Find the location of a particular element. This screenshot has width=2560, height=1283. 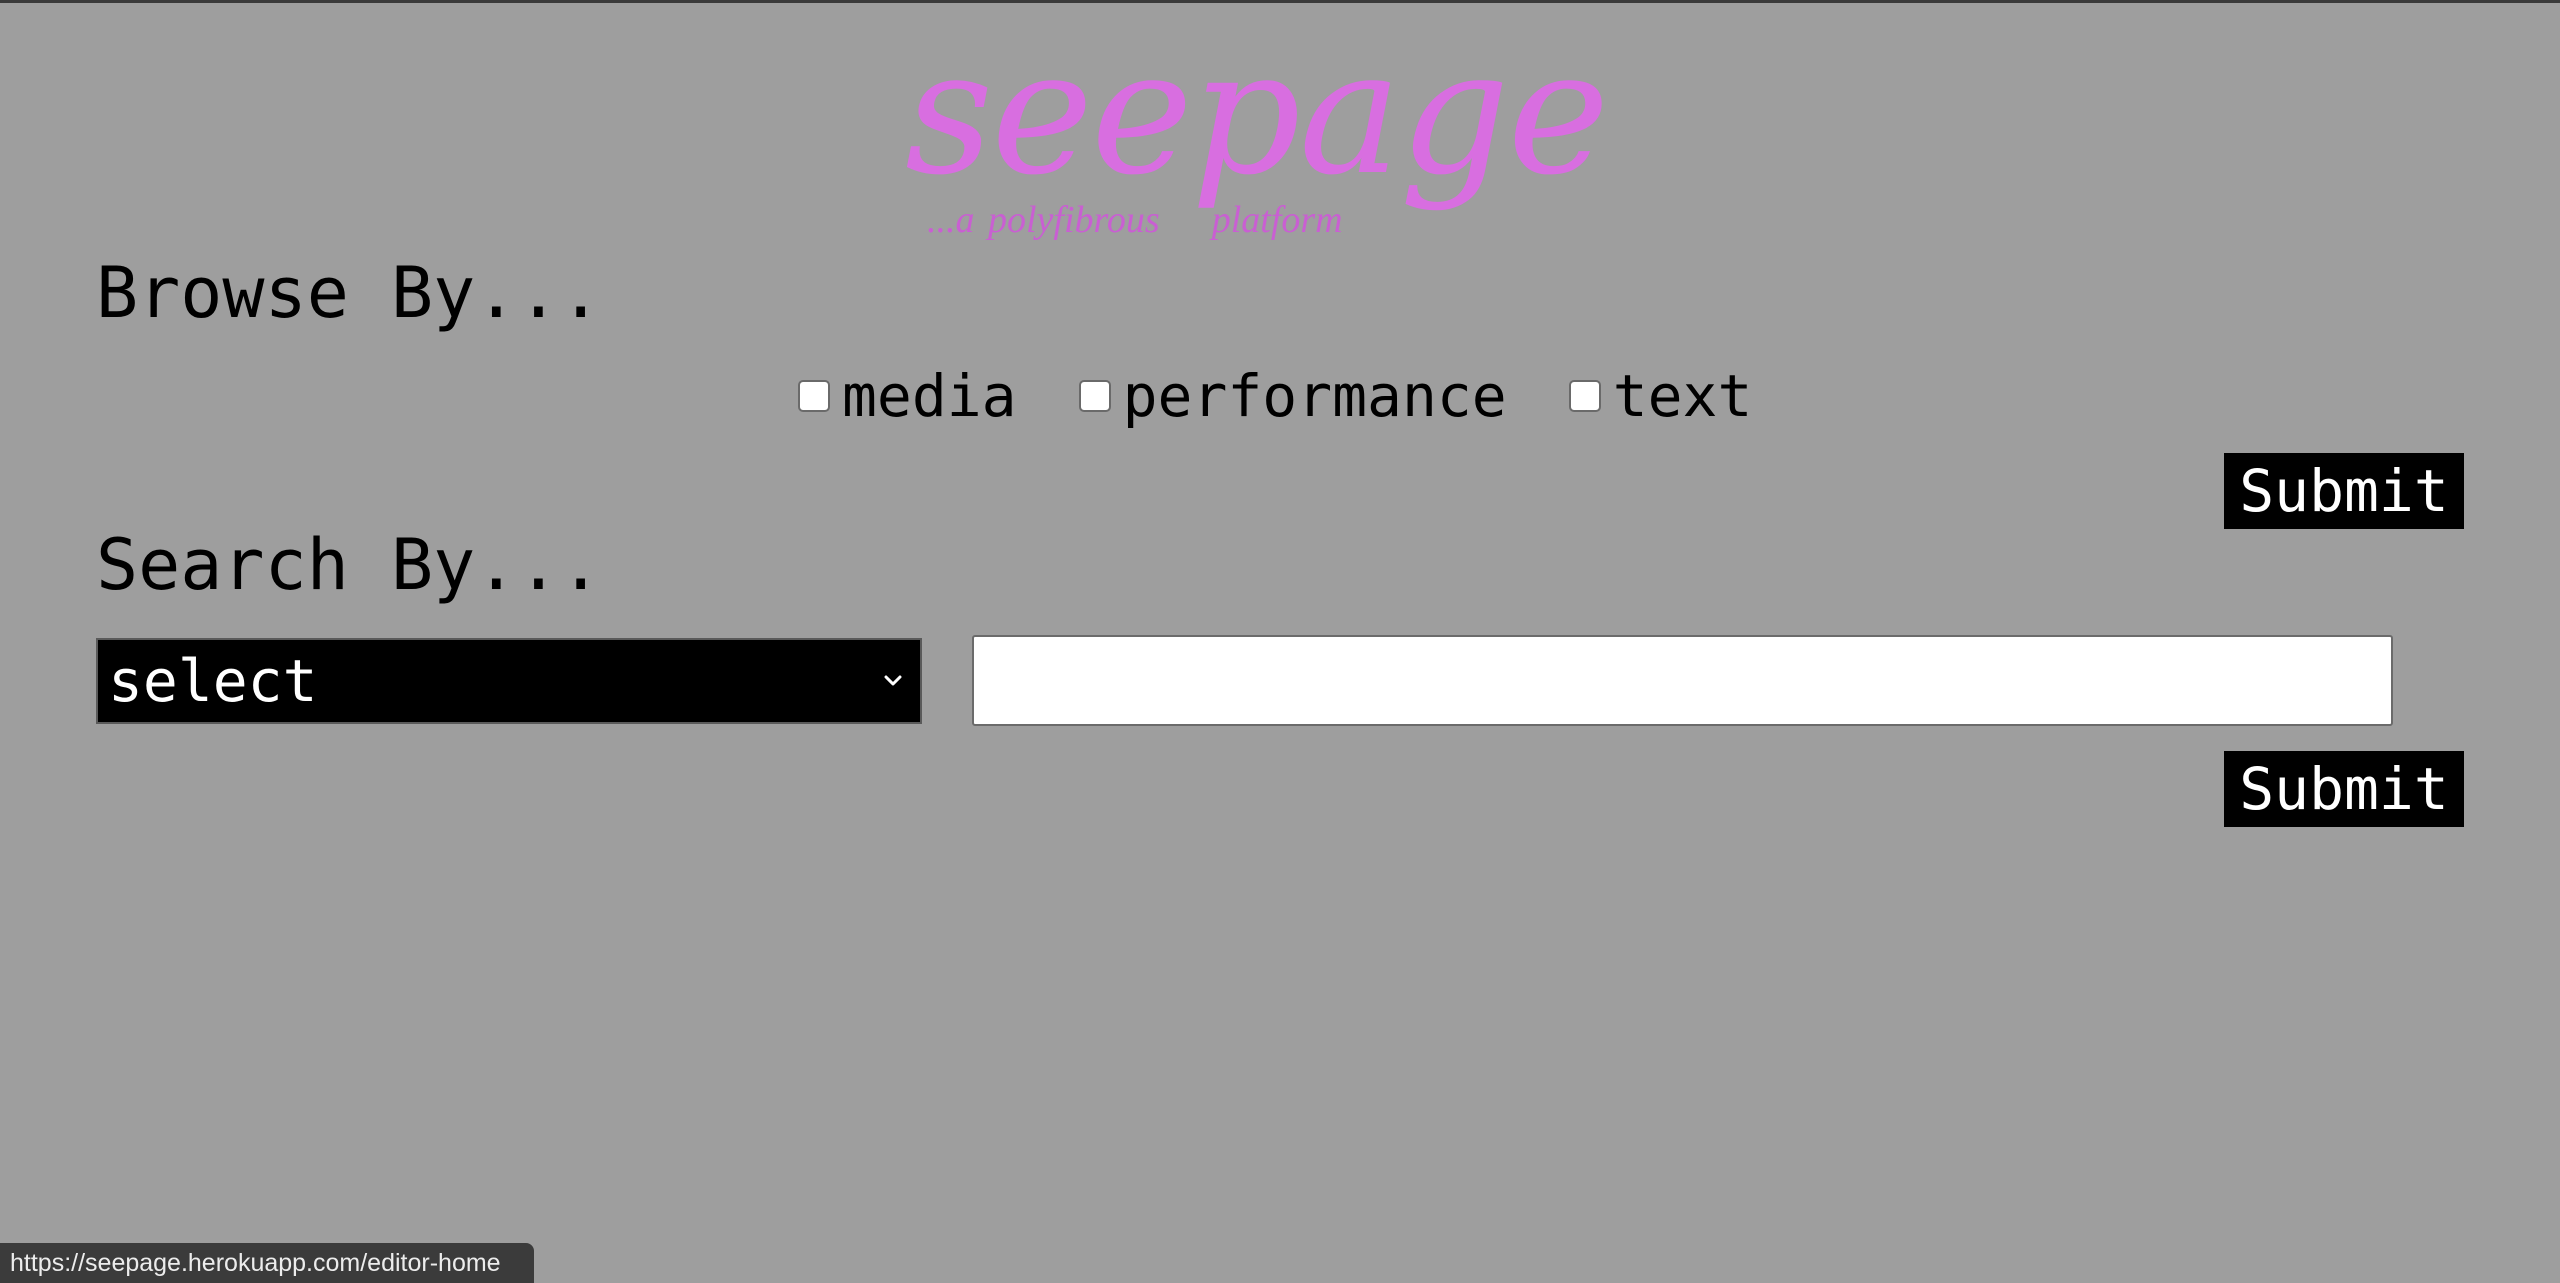

performance-label: performance is located at coordinates (1314, 396).